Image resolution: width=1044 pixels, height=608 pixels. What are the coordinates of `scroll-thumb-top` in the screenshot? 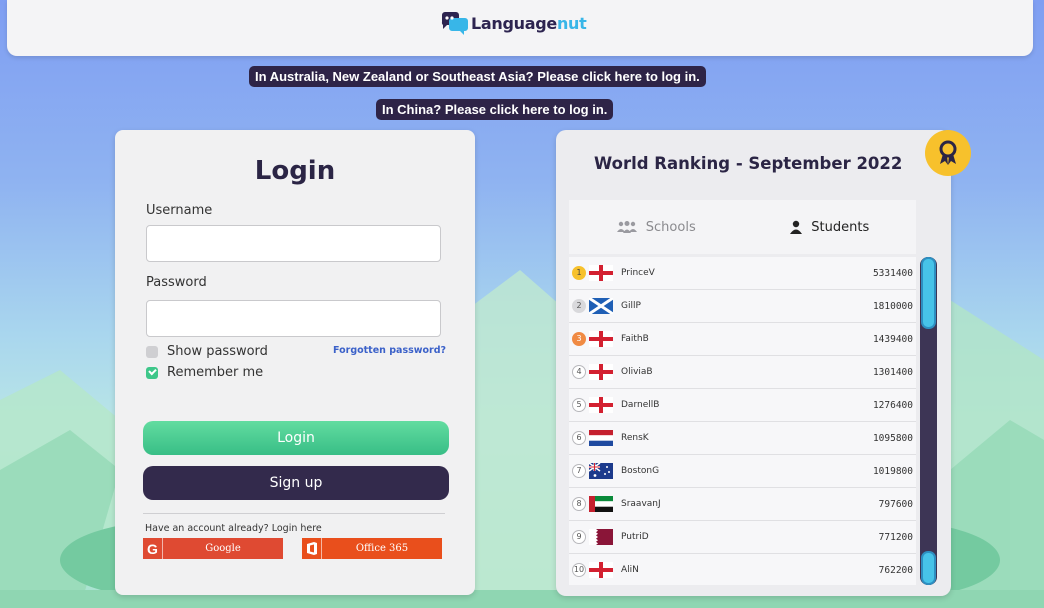 It's located at (928, 293).